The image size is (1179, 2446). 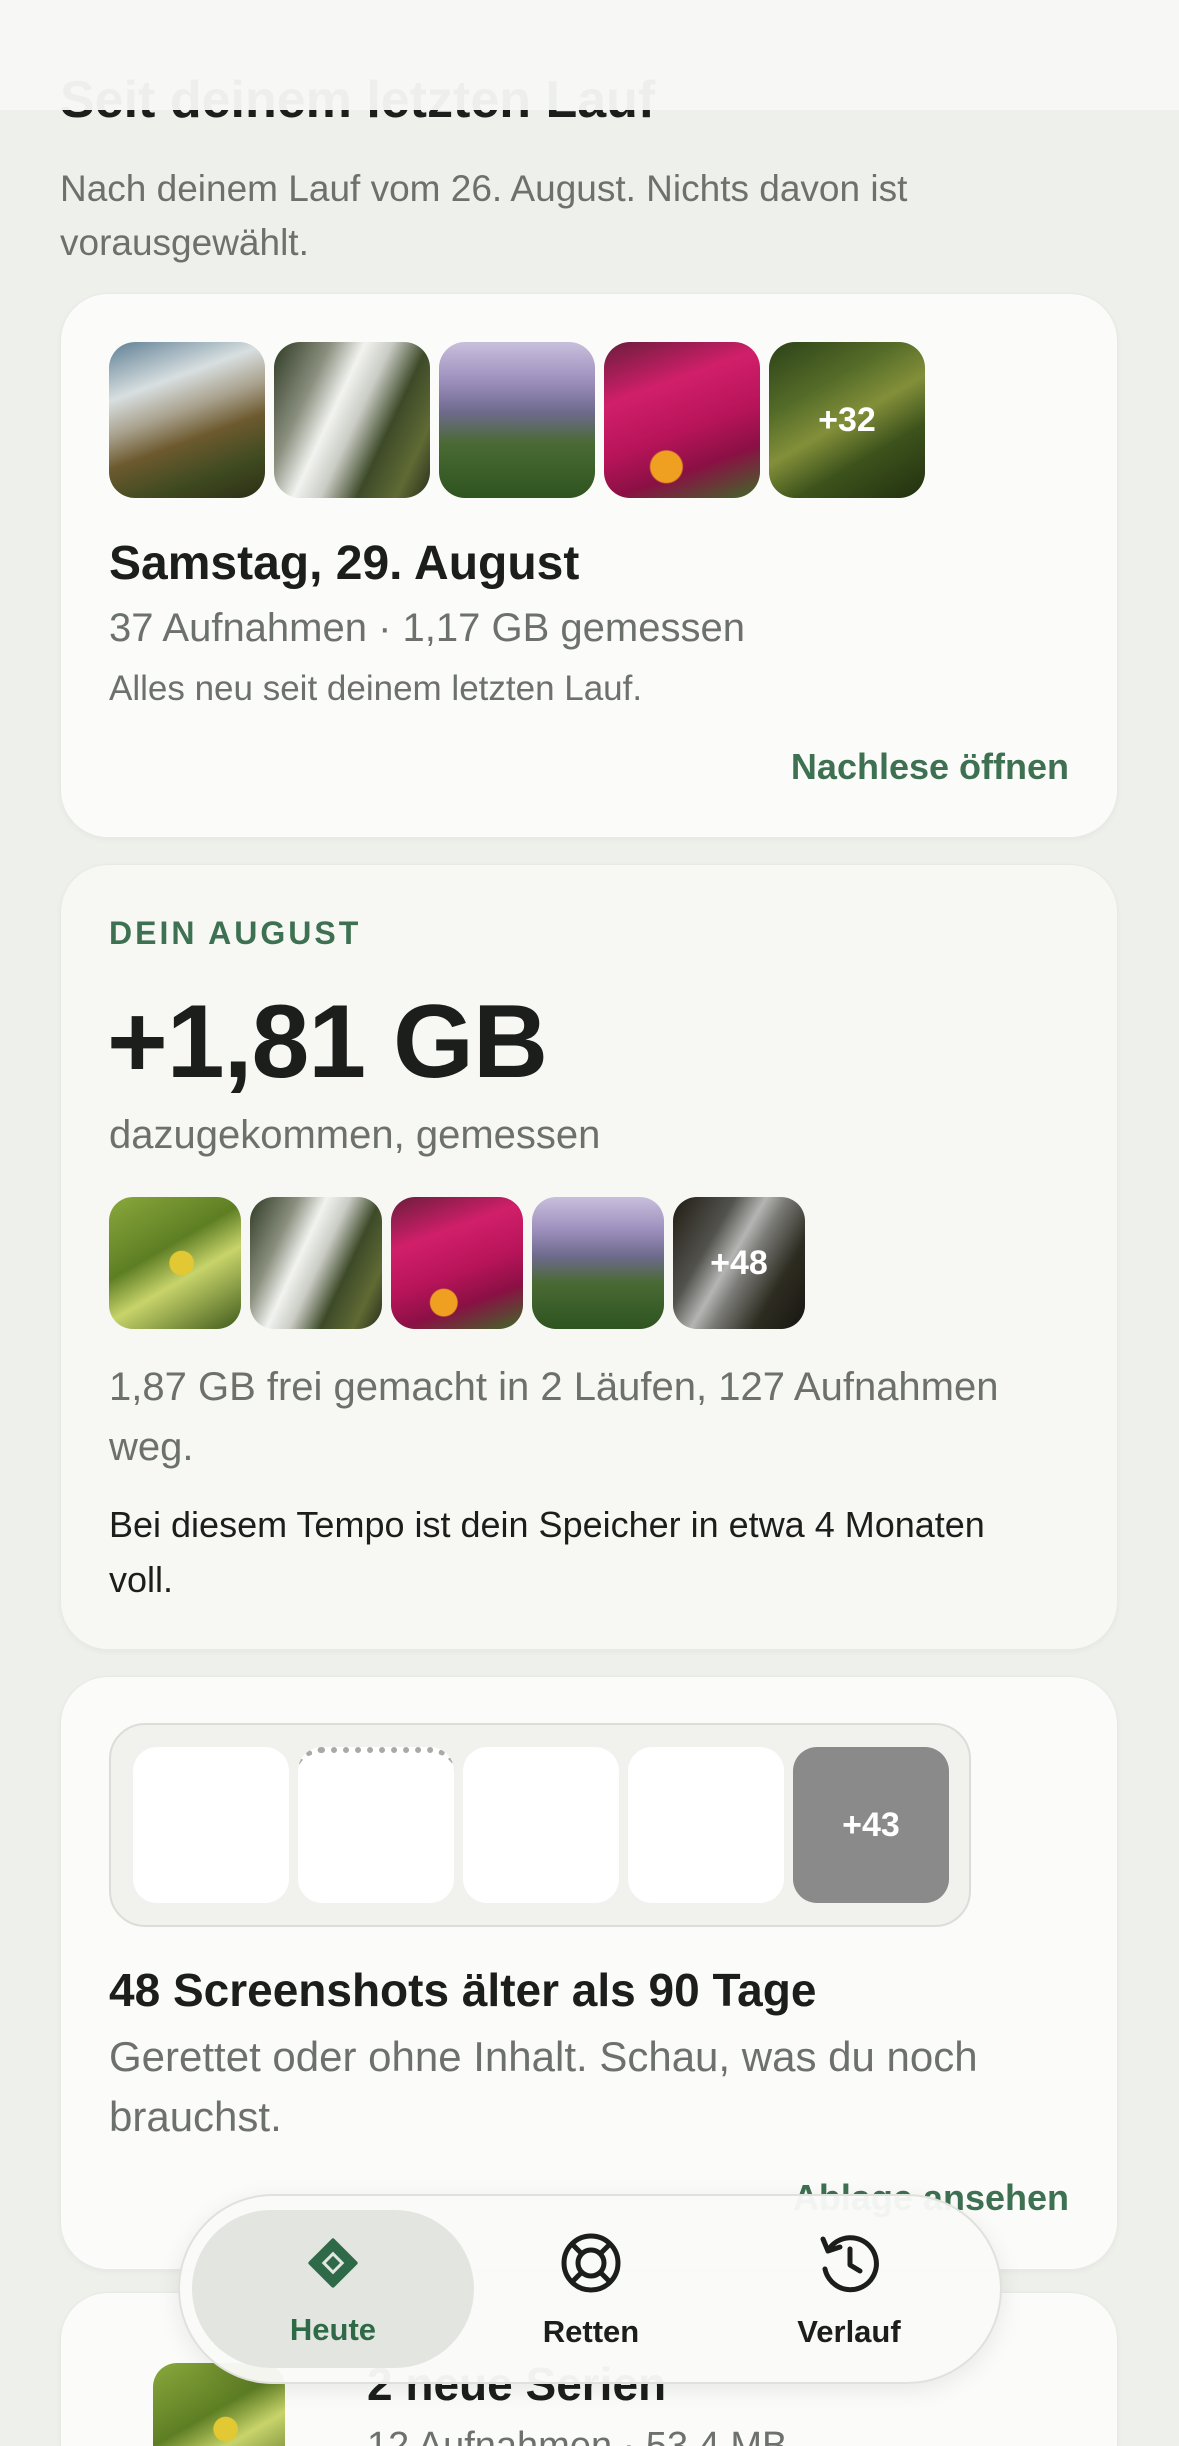 I want to click on diamond-icon, so click(x=333, y=2265).